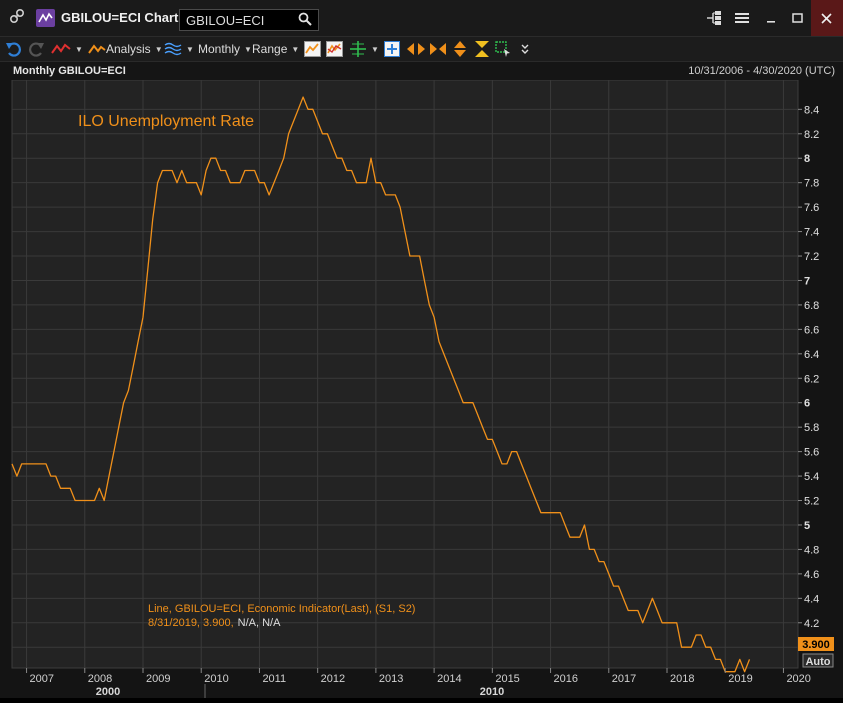  Describe the element at coordinates (566, 679) in the screenshot. I see `x-tick-label: 2016` at that location.